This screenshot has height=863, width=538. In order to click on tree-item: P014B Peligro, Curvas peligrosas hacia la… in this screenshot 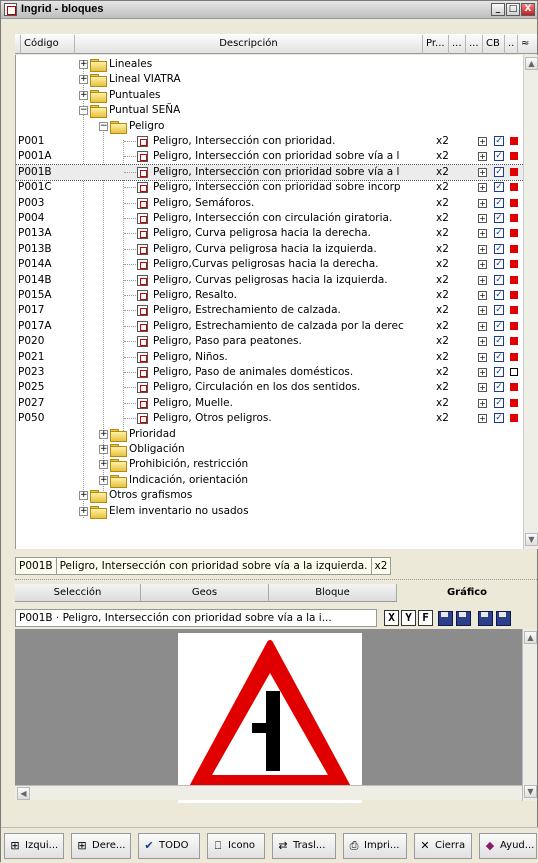, I will do `click(269, 280)`.